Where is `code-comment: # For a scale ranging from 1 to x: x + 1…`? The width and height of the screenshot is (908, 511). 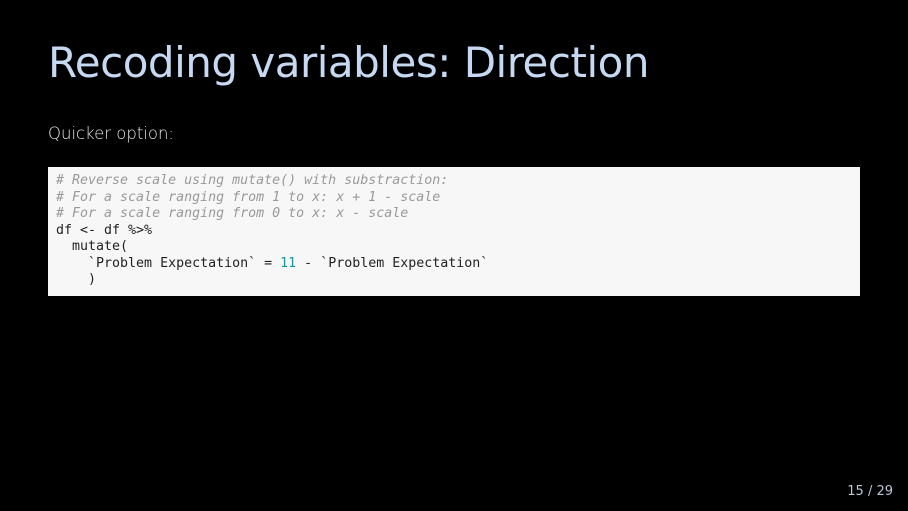 code-comment: # For a scale ranging from 1 to x: x + 1… is located at coordinates (248, 197).